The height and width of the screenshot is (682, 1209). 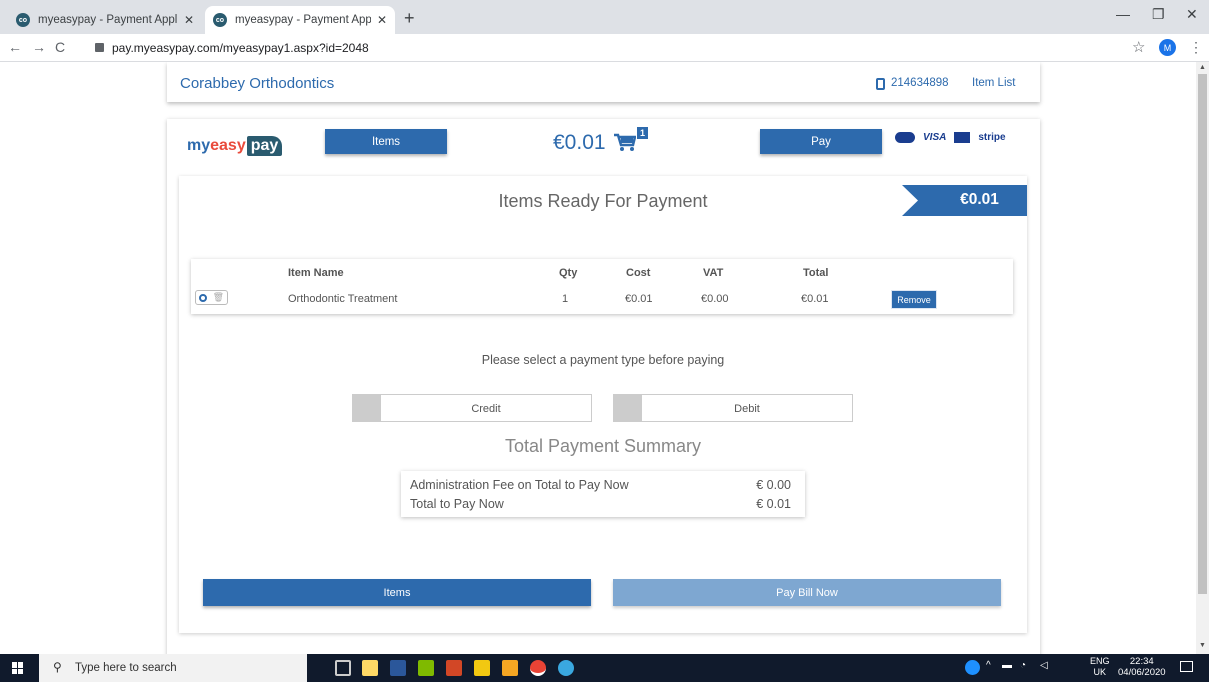 What do you see at coordinates (1202, 334) in the screenshot?
I see `scroll-thumb` at bounding box center [1202, 334].